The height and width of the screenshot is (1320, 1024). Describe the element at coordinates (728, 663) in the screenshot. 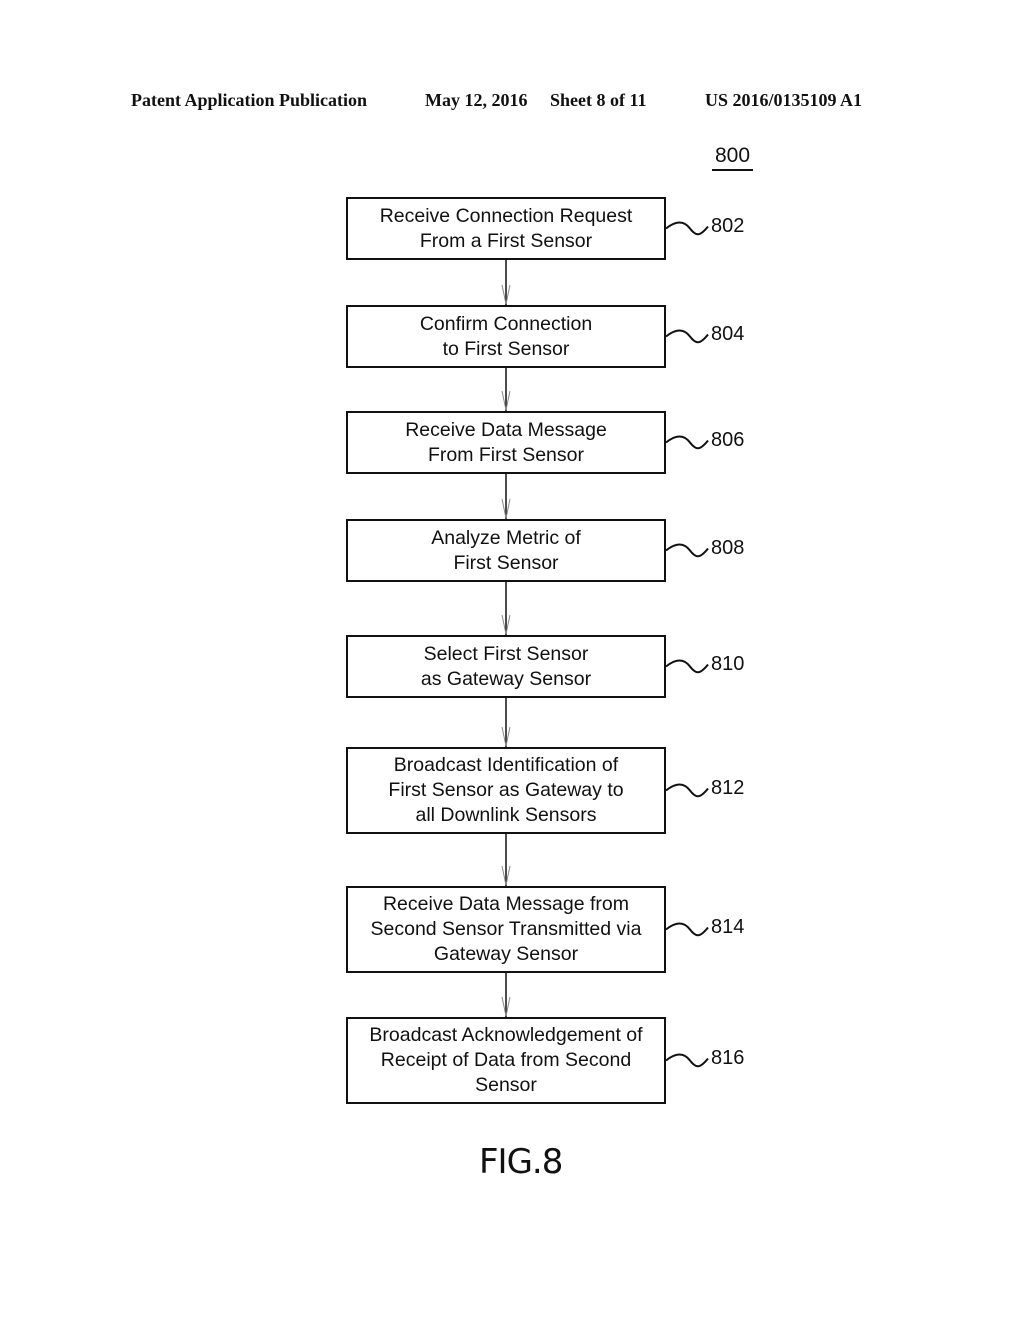

I see `step-ref-810: 810` at that location.